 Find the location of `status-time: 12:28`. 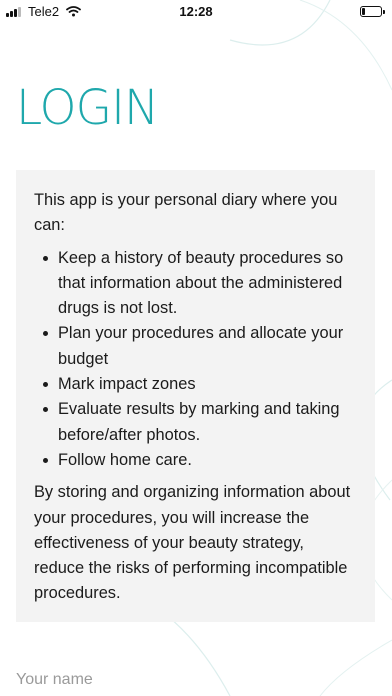

status-time: 12:28 is located at coordinates (196, 11).